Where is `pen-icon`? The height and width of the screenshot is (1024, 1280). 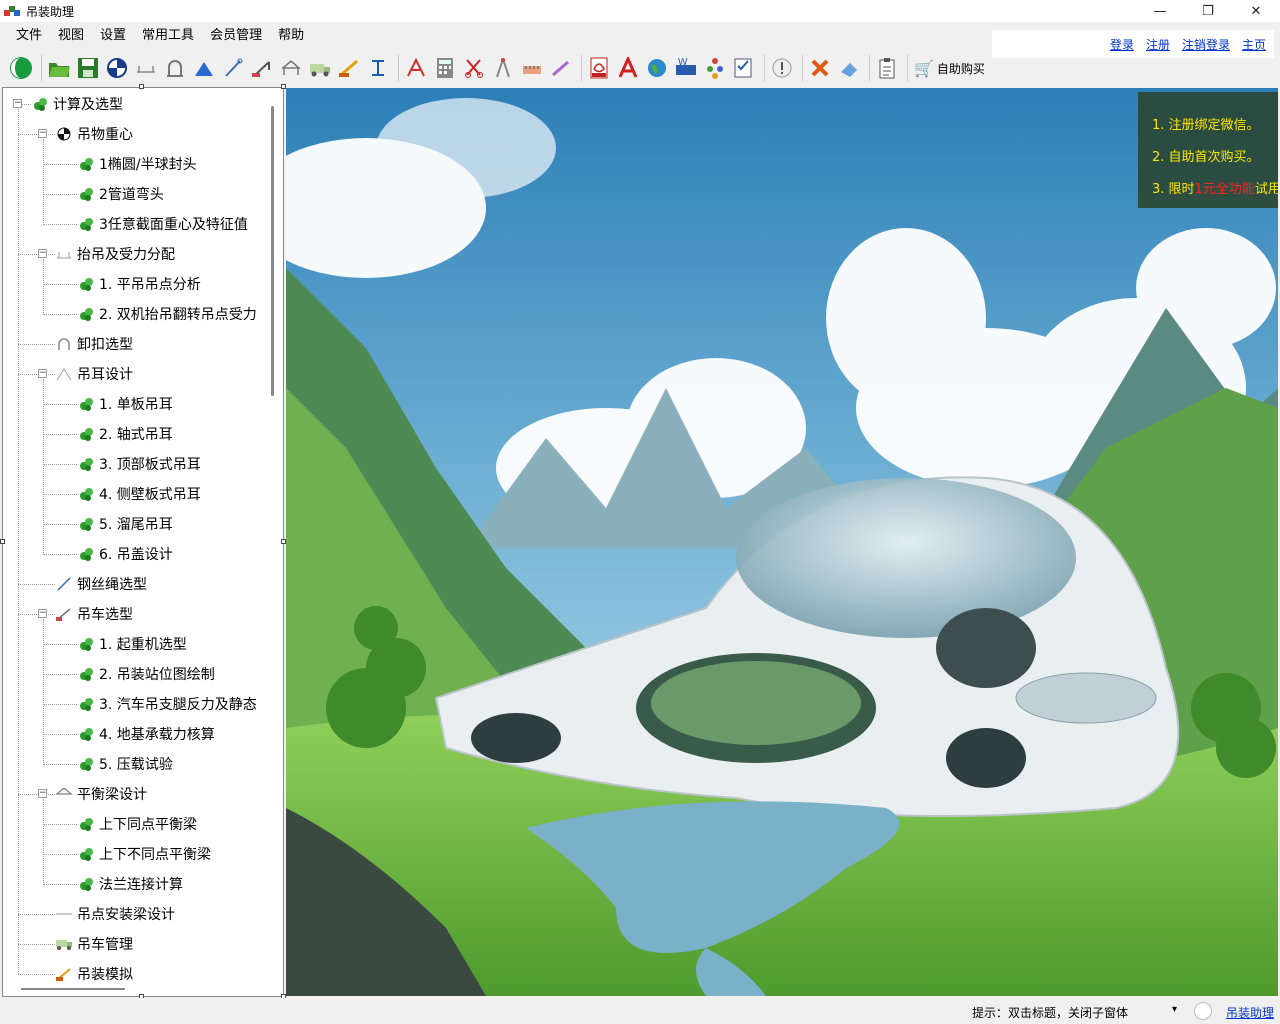
pen-icon is located at coordinates (561, 68).